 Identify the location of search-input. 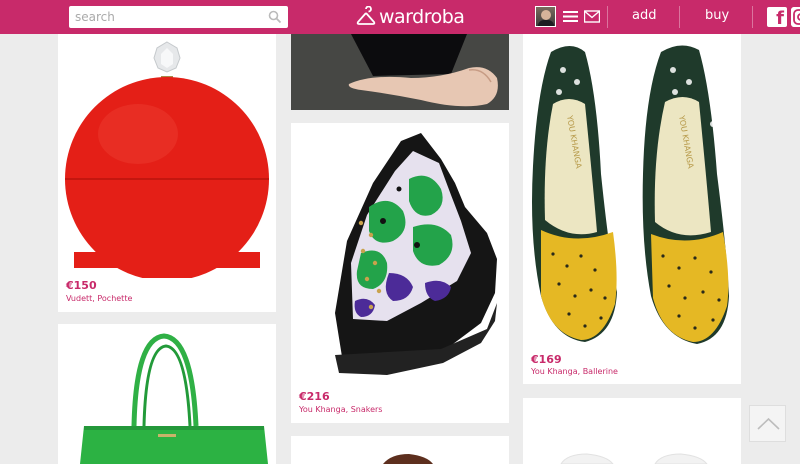
(164, 17).